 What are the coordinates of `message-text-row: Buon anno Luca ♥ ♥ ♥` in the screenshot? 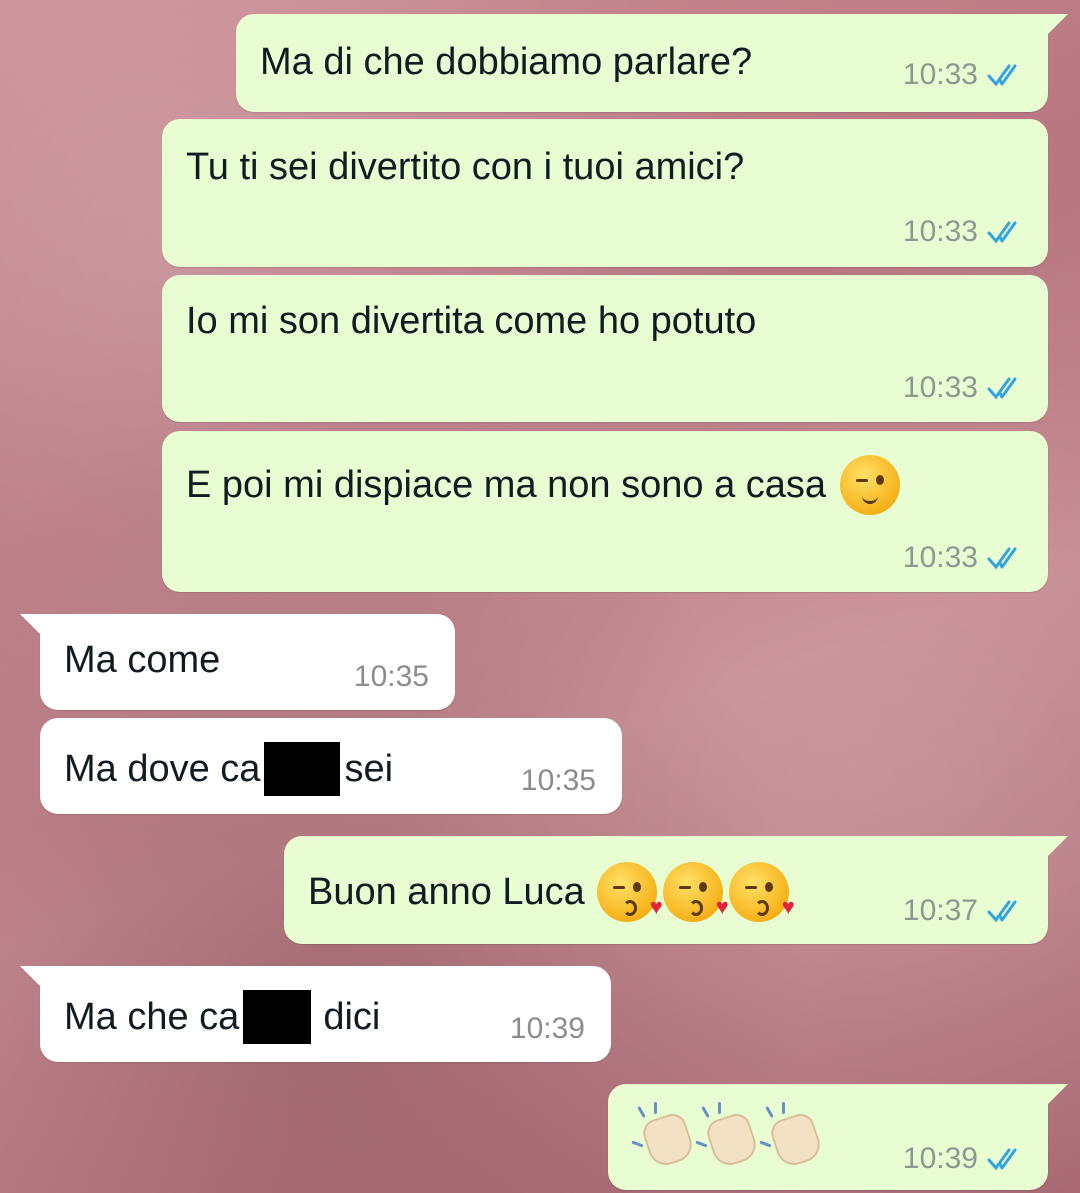 It's located at (551, 892).